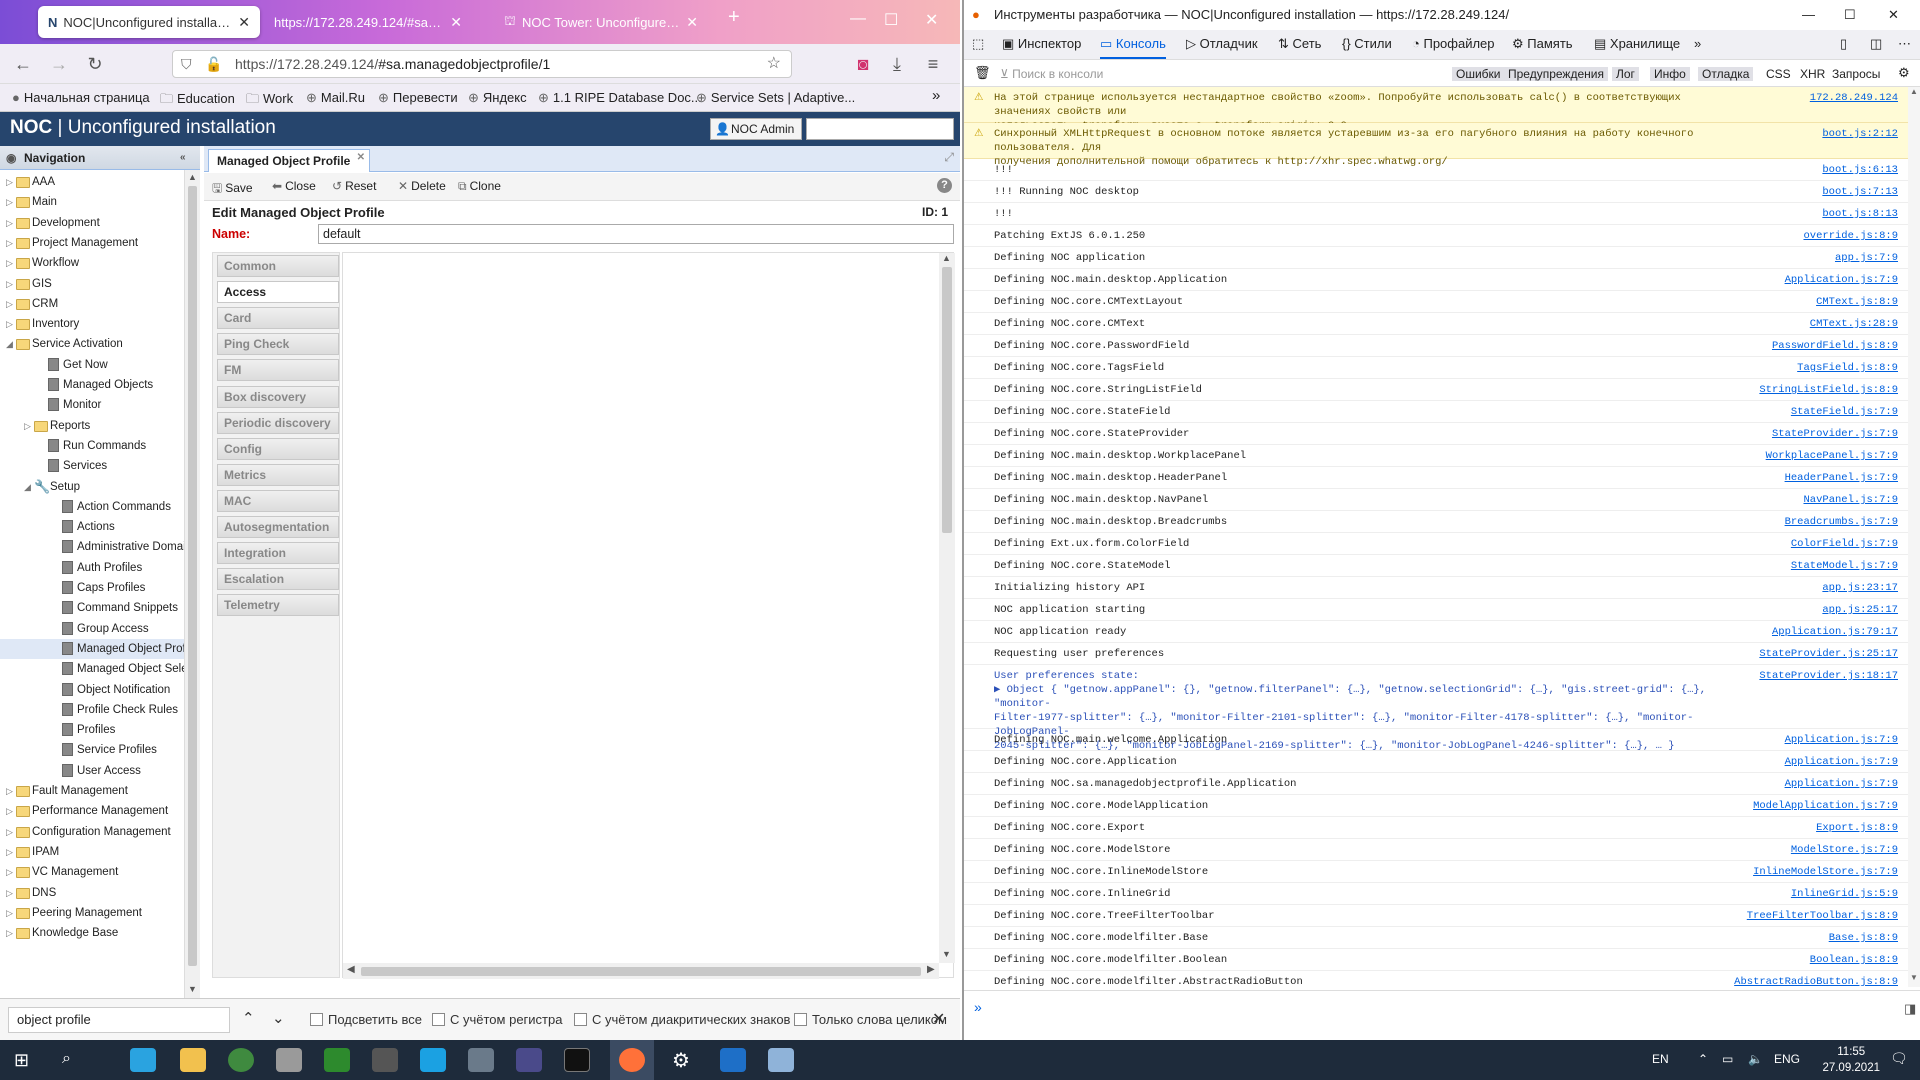  What do you see at coordinates (577, 1060) in the screenshot?
I see `terminal-icon` at bounding box center [577, 1060].